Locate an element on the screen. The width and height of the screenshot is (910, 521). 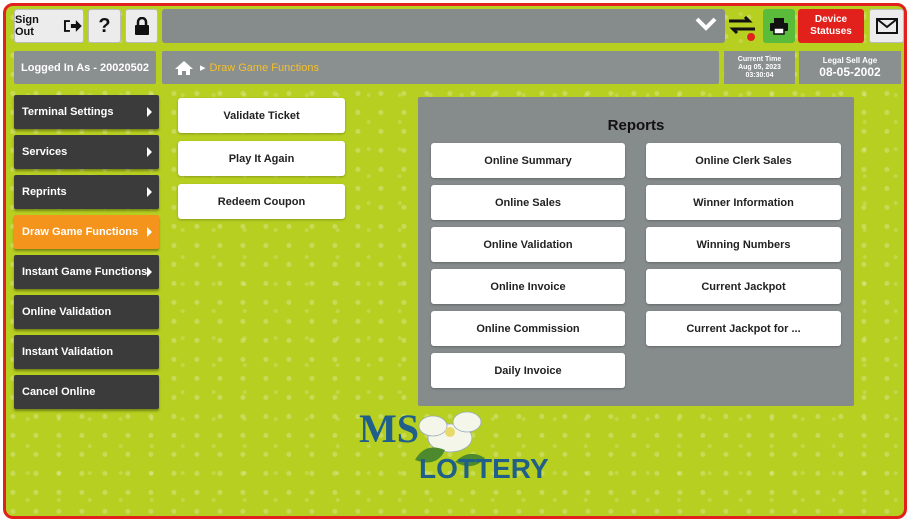
sidebar-item-cancel-online: Cancel Online is located at coordinates (86, 392).